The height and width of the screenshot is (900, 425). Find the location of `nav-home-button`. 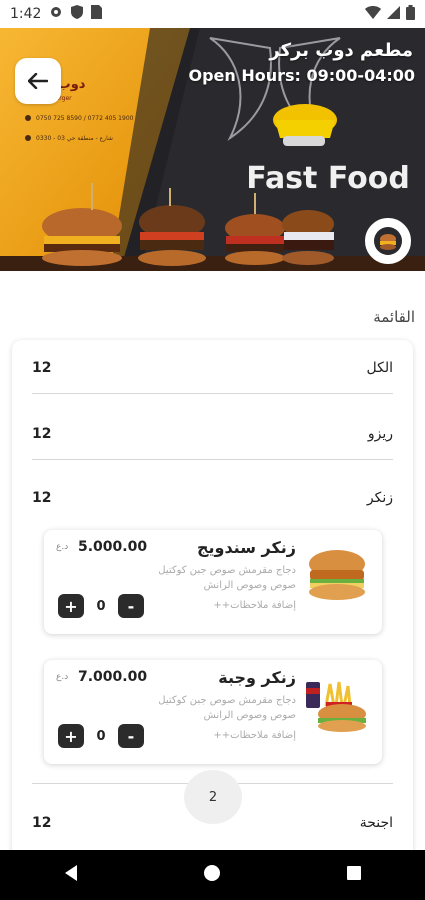

nav-home-button is located at coordinates (212, 875).